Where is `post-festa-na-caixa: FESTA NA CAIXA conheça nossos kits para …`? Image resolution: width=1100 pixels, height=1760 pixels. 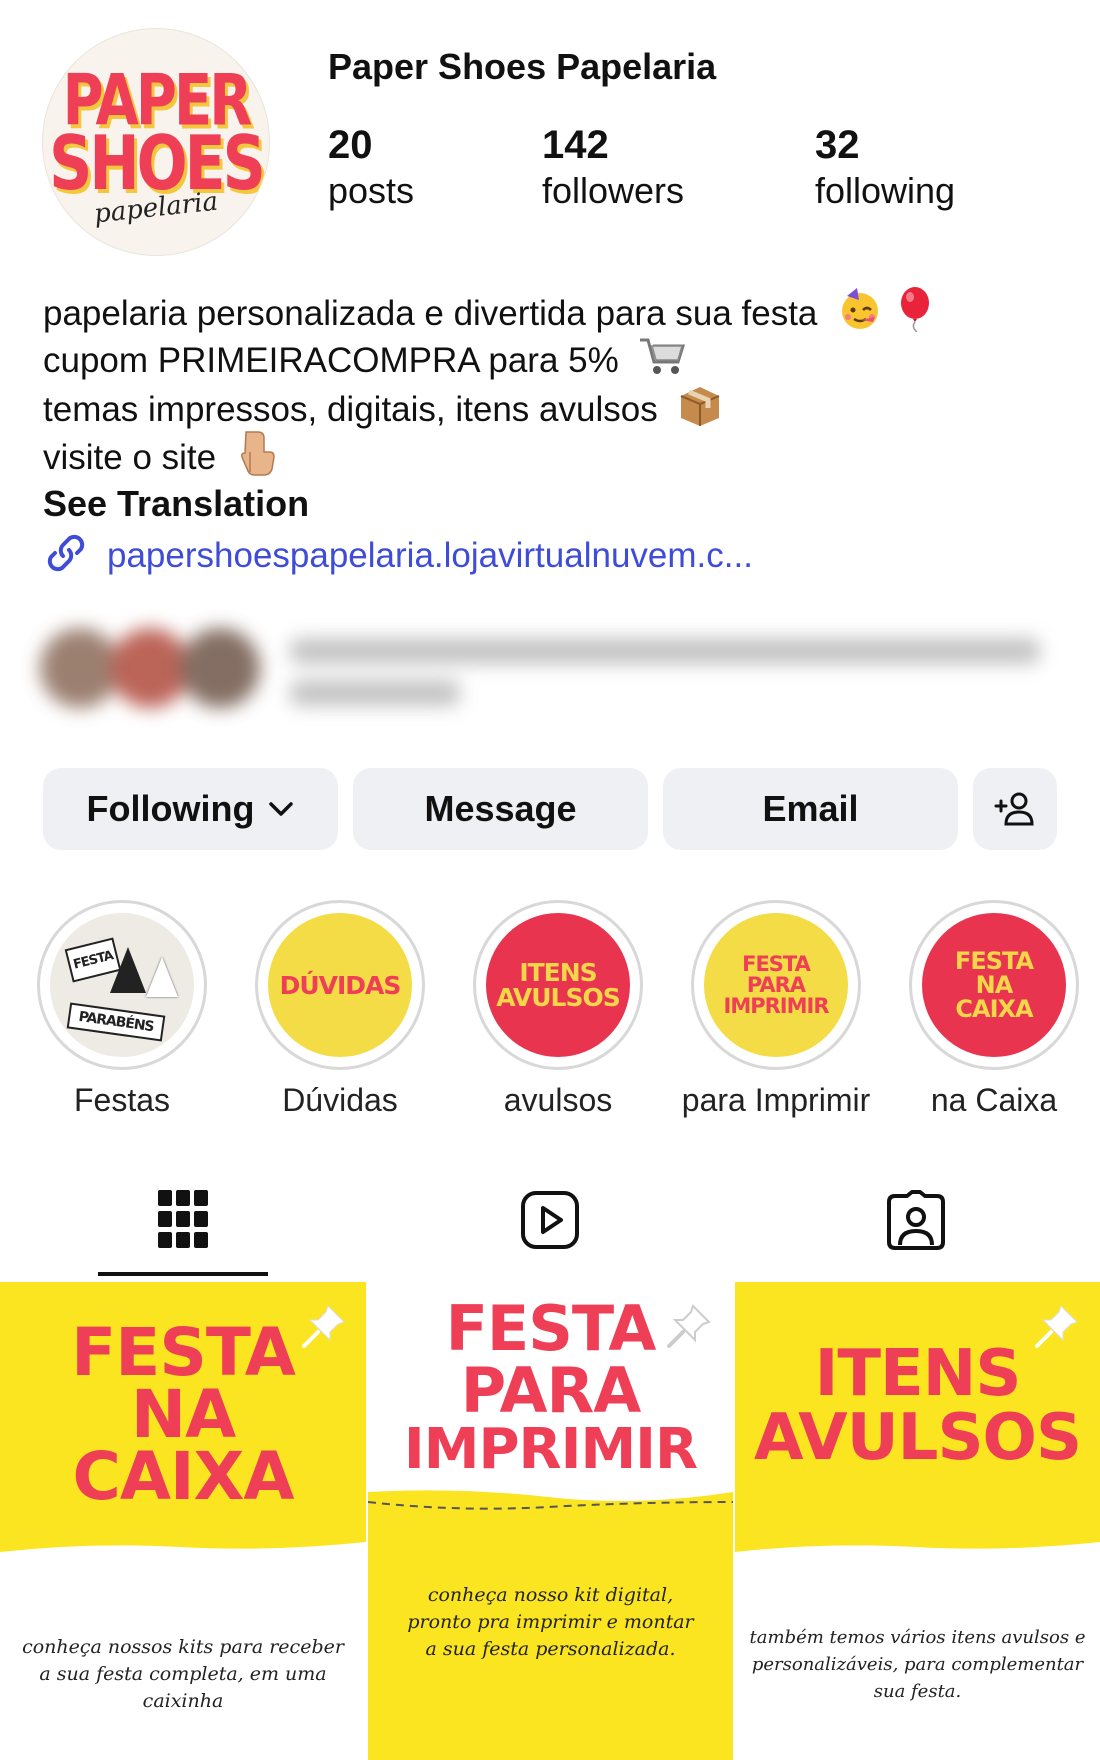
post-festa-na-caixa: FESTA NA CAIXA conheça nossos kits para … is located at coordinates (183, 1521).